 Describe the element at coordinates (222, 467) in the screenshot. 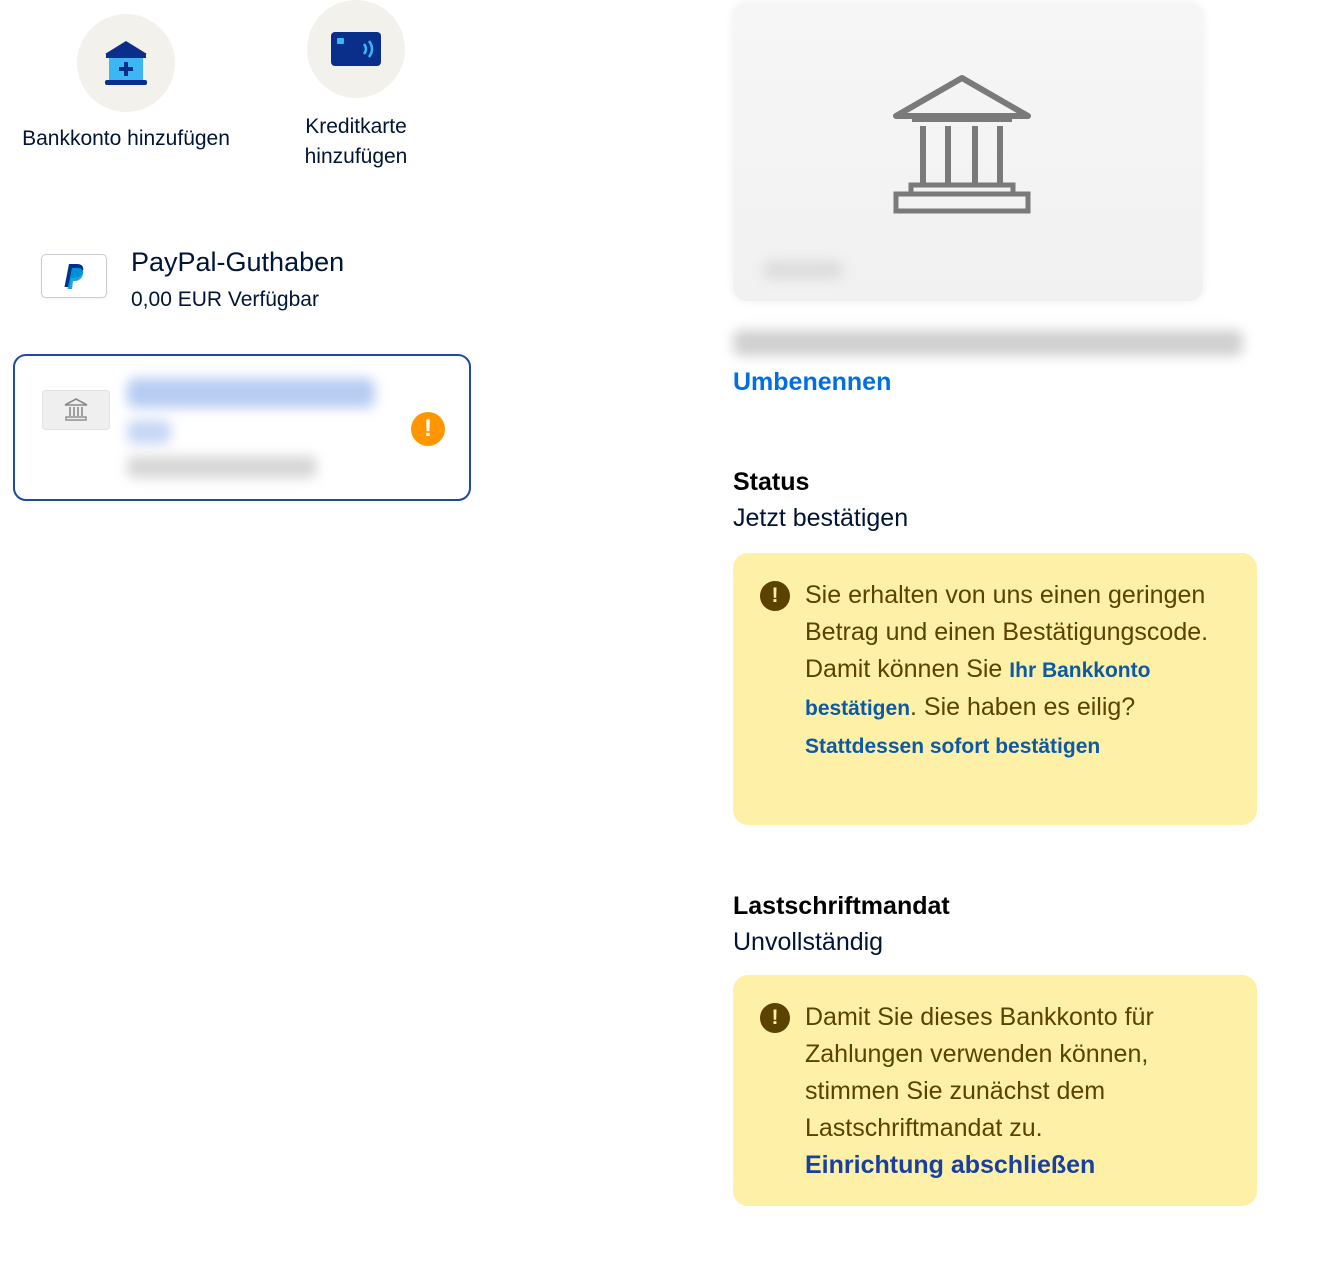

I see `redacted-bank-detail` at that location.